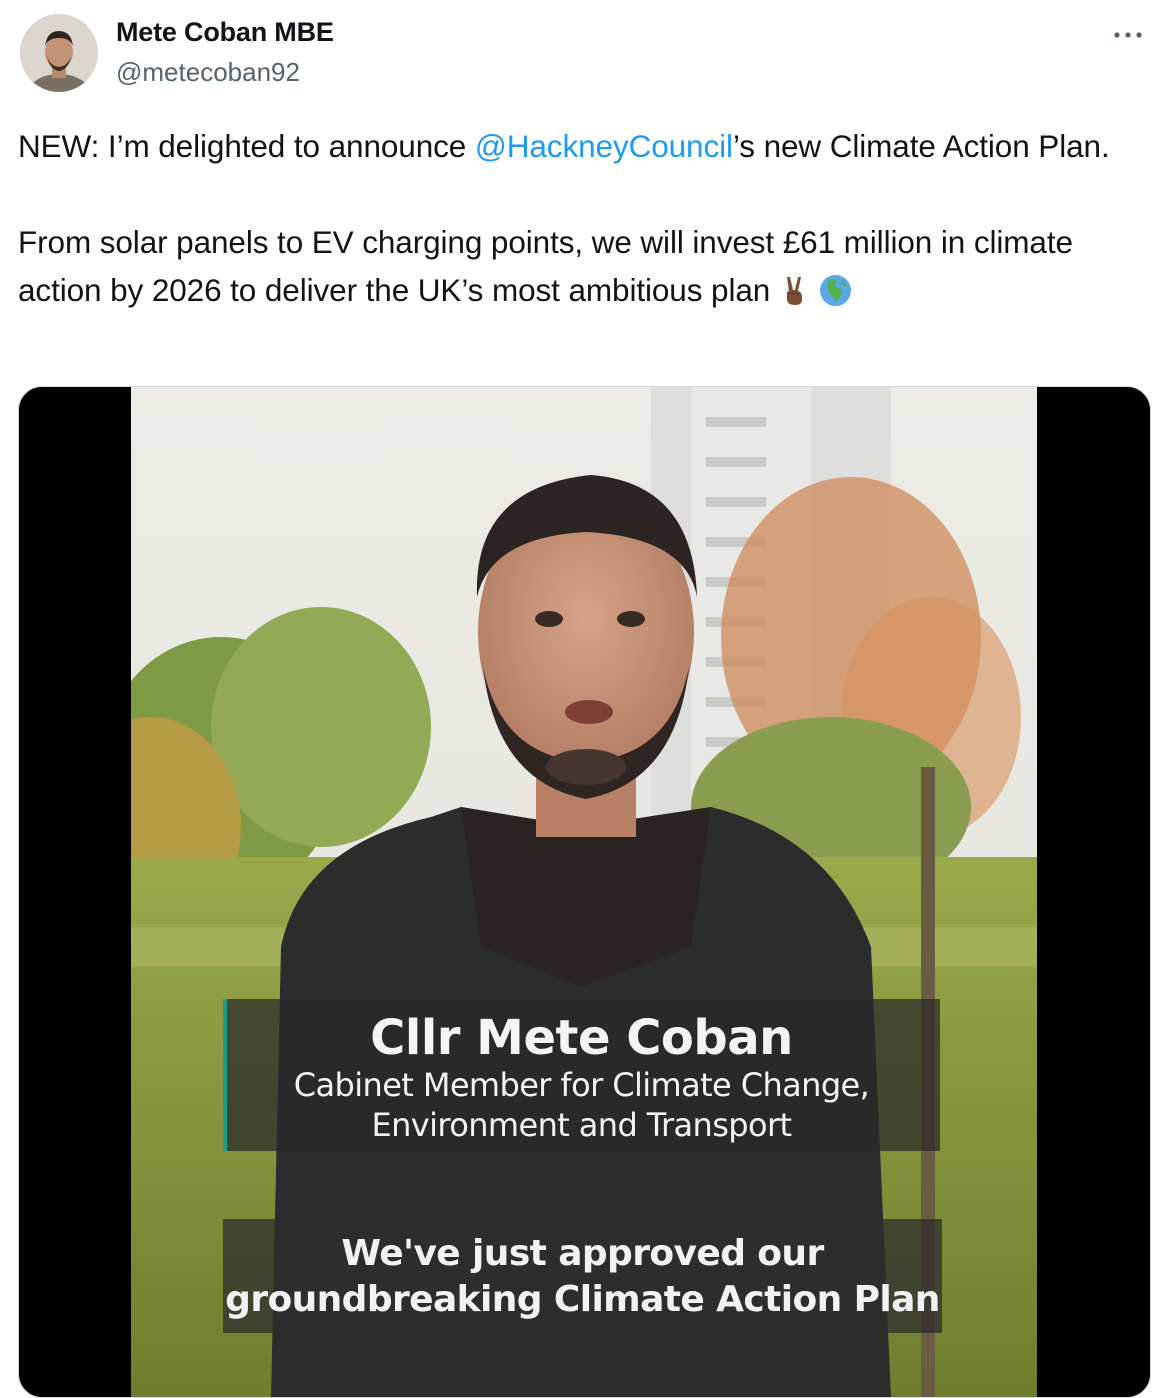  Describe the element at coordinates (604, 146) in the screenshot. I see `mention-link: @HackneyCouncil` at that location.